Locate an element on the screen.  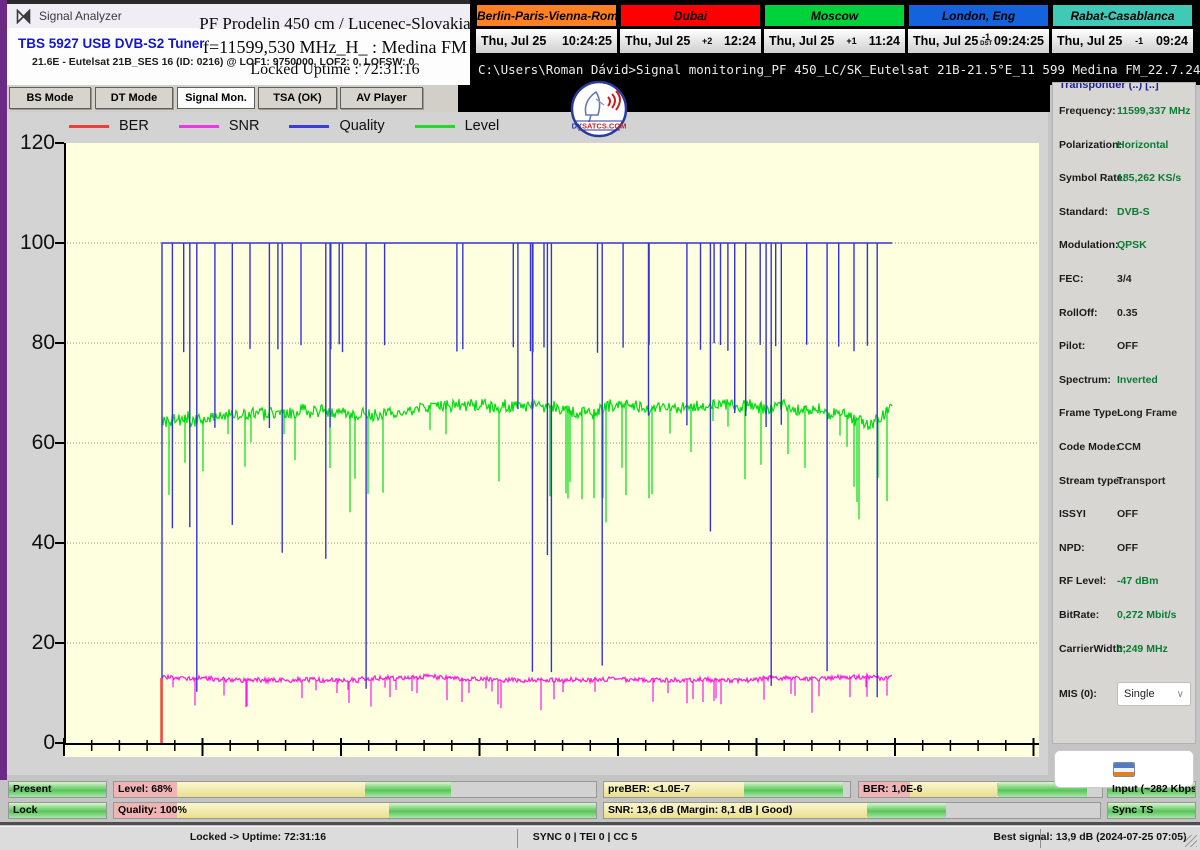
clock-time-row: Thu, Jul 25 +1 11:24 is located at coordinates (834, 41).